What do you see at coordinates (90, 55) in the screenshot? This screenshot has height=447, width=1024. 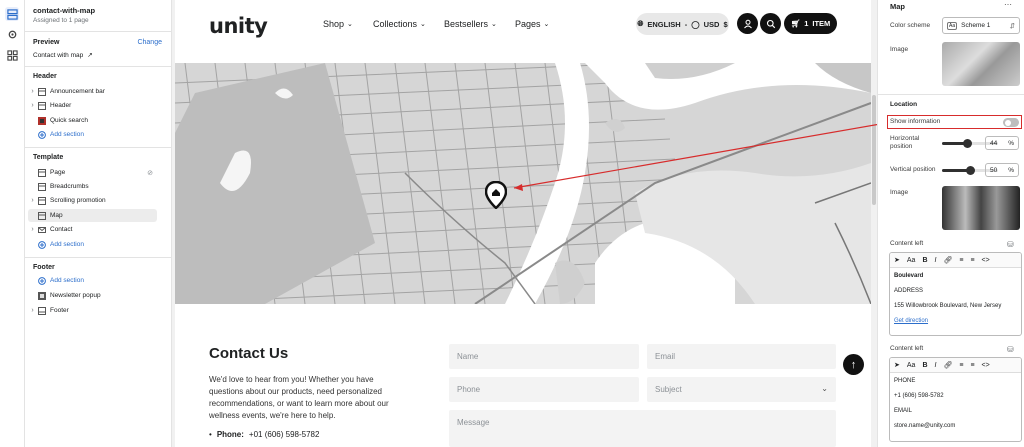 I see `external-link-icon: ↗` at bounding box center [90, 55].